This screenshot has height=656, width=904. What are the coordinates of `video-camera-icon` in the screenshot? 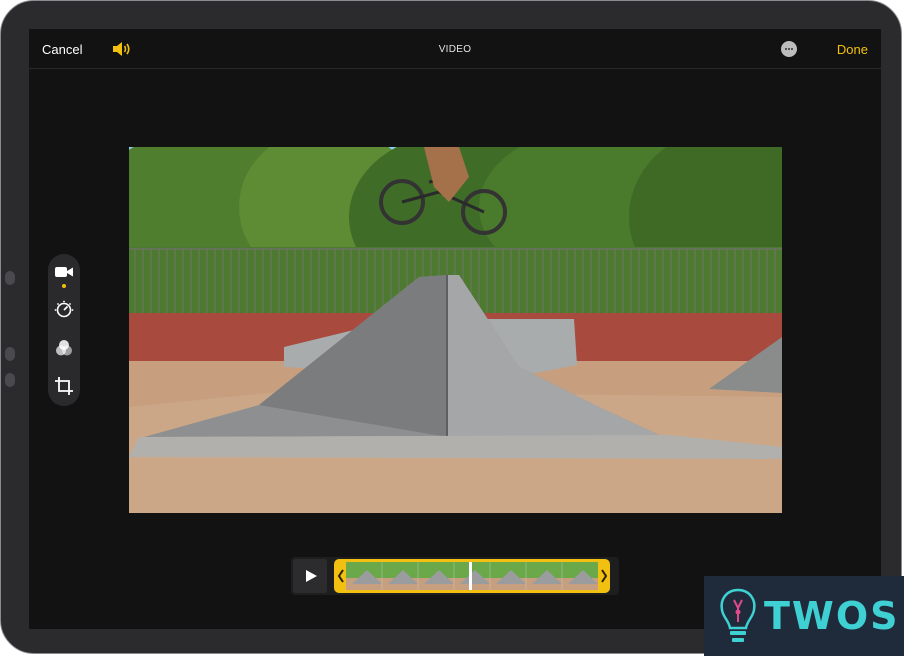 It's located at (64, 272).